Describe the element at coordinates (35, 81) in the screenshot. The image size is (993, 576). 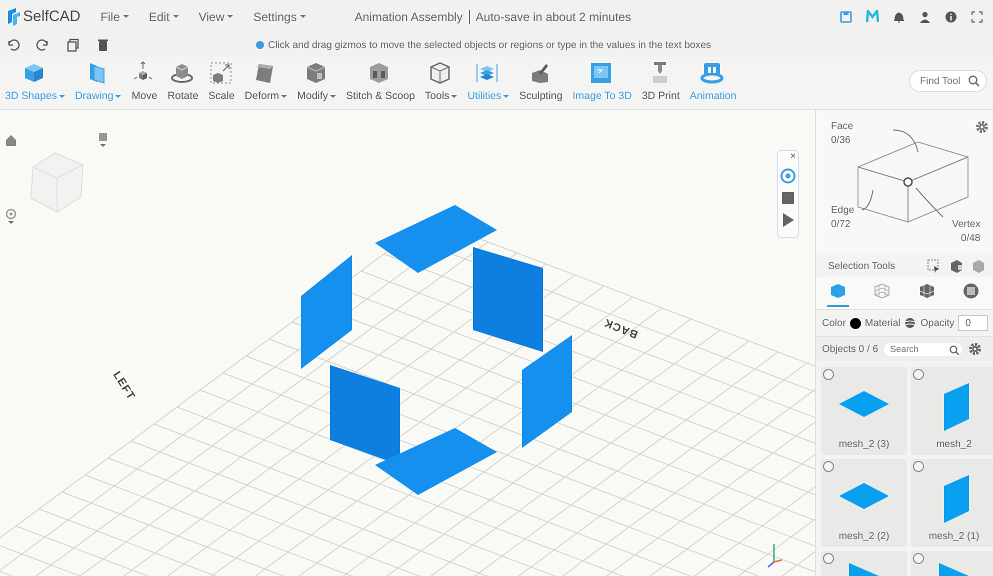
I see `toolbar-button: 3D Shapes` at that location.